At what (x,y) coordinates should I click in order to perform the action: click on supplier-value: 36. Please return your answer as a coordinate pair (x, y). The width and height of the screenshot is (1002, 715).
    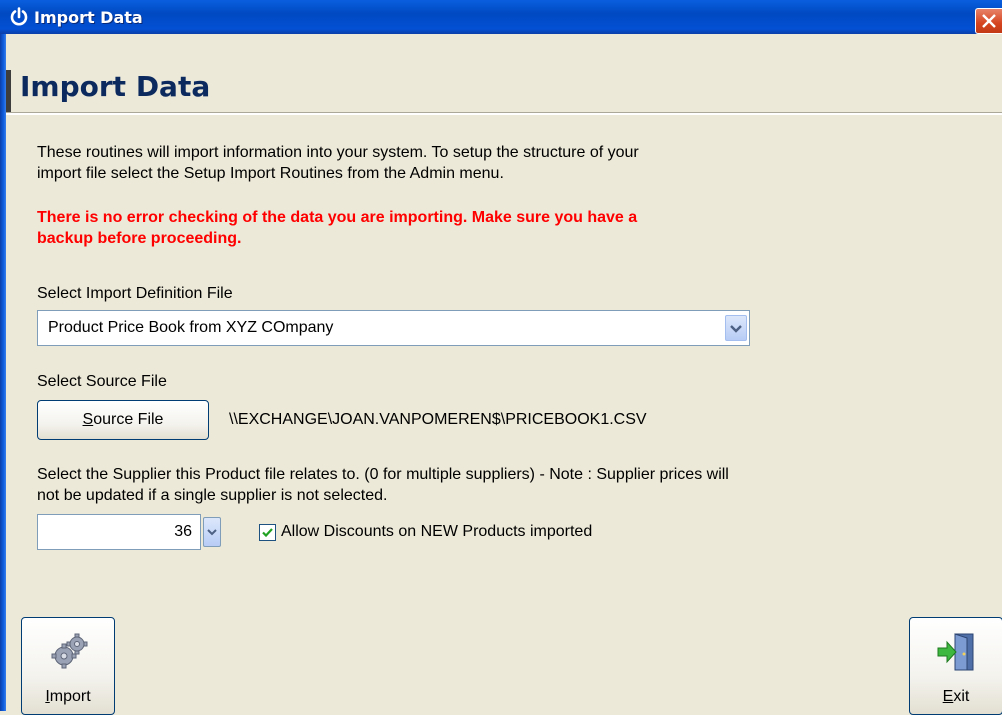
    Looking at the image, I should click on (183, 531).